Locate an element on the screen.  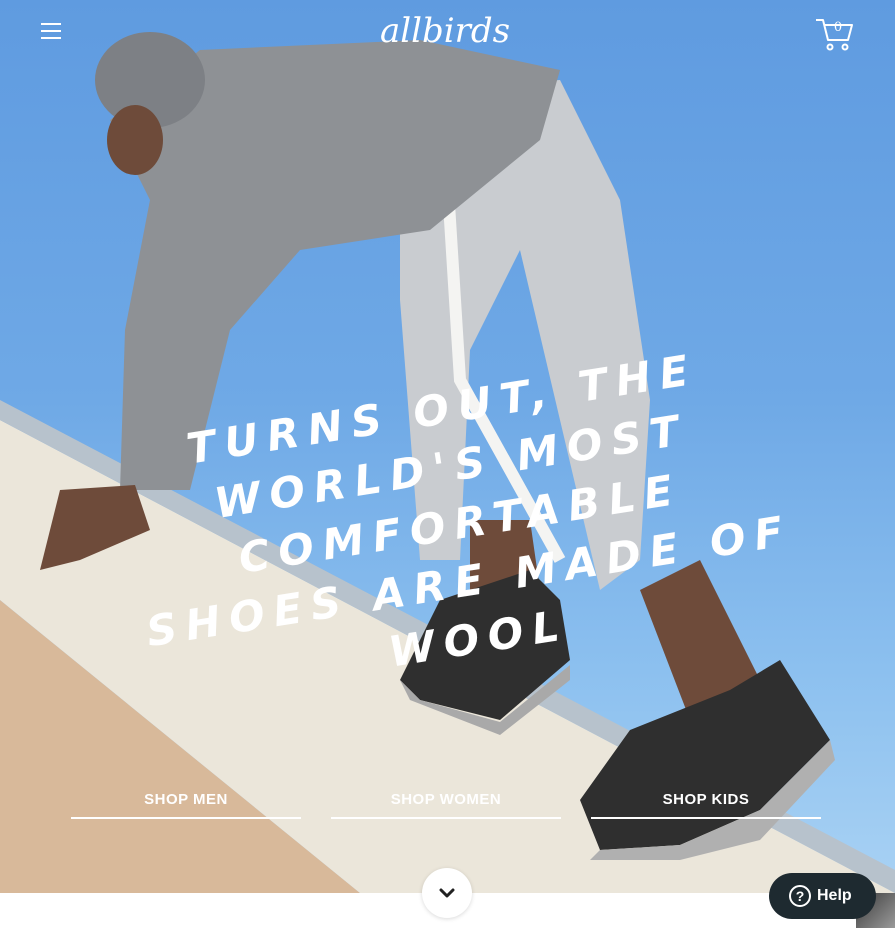
scroll-down-button is located at coordinates (447, 893).